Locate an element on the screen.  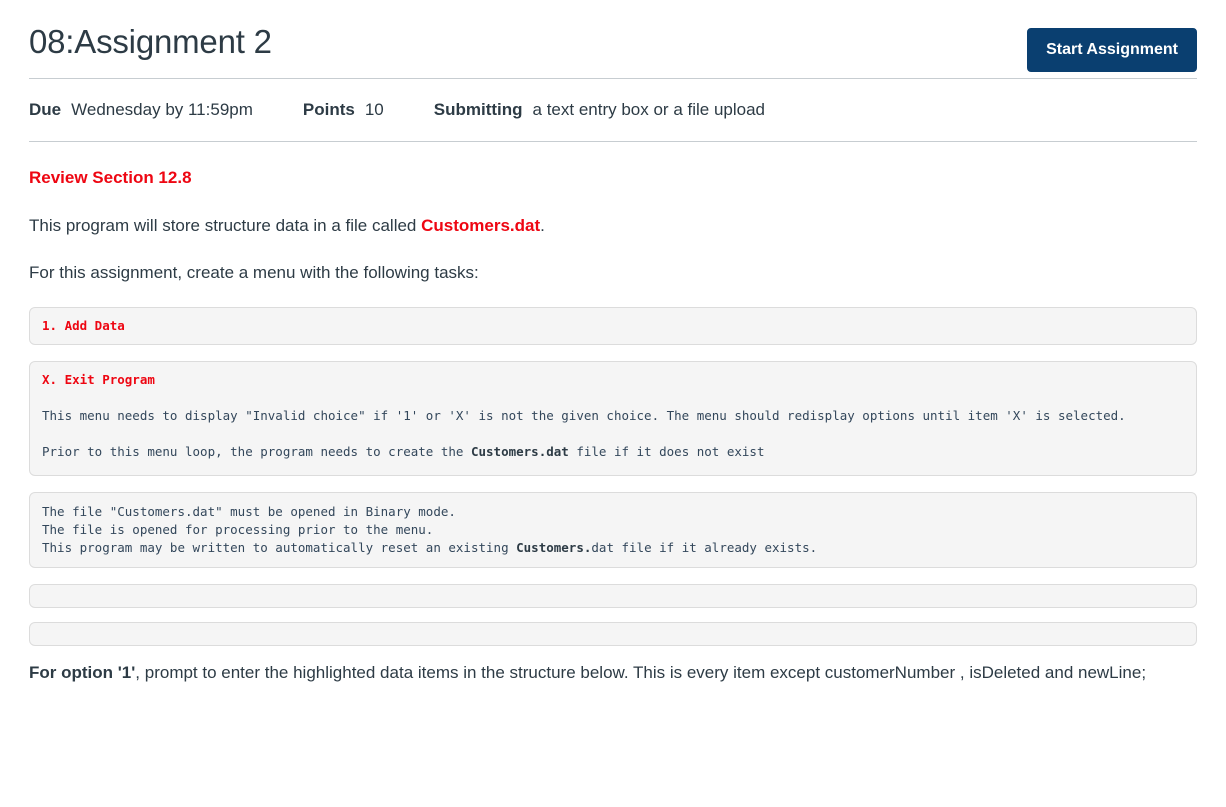
para1-text-after: . is located at coordinates (542, 225).